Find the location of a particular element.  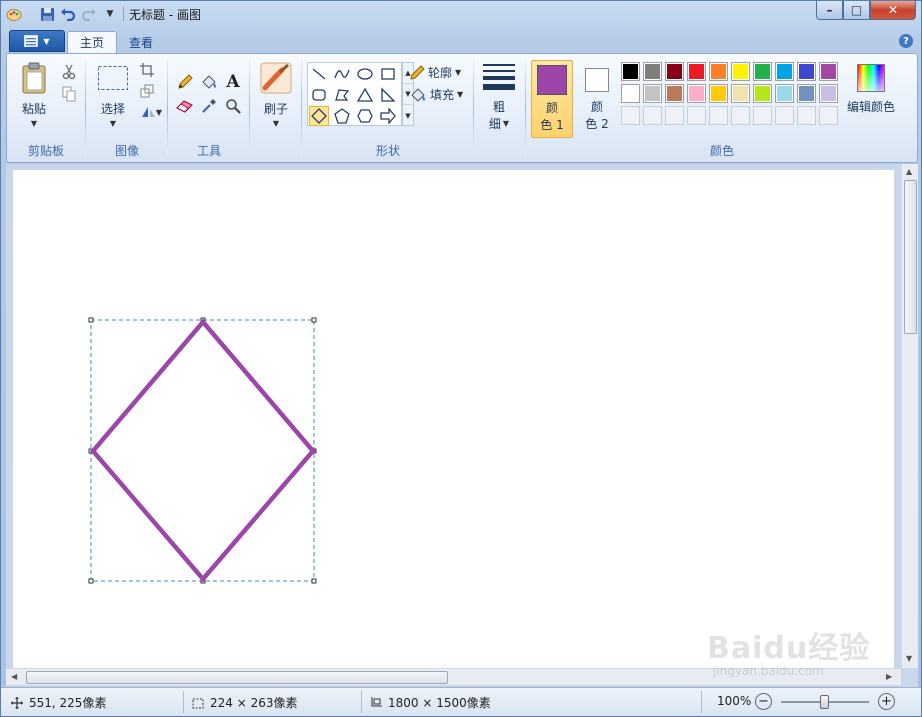

color2-button: 颜 色 2 is located at coordinates (597, 99).